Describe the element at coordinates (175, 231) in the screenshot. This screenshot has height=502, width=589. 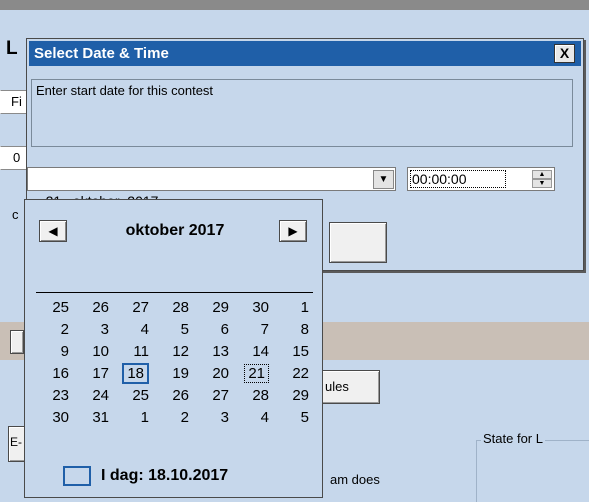
I see `calendar-month-label: oktober 2017` at that location.